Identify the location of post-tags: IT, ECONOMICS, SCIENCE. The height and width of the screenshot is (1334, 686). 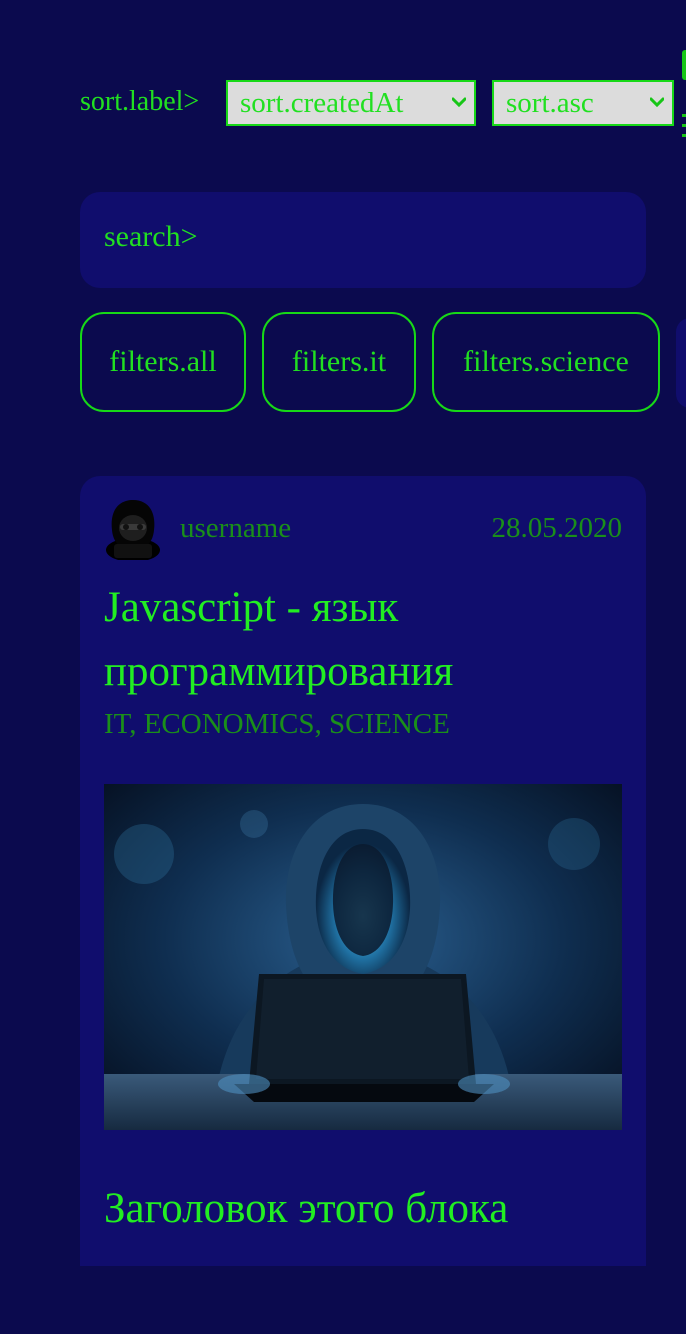
(277, 724).